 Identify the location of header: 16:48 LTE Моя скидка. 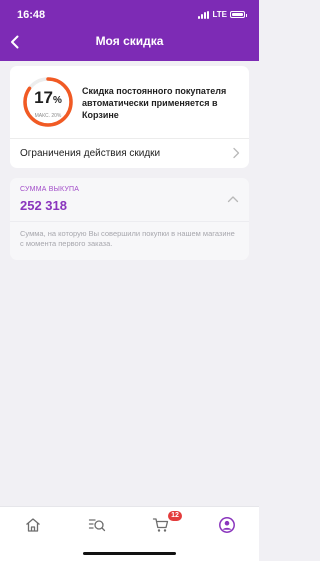
(129, 30).